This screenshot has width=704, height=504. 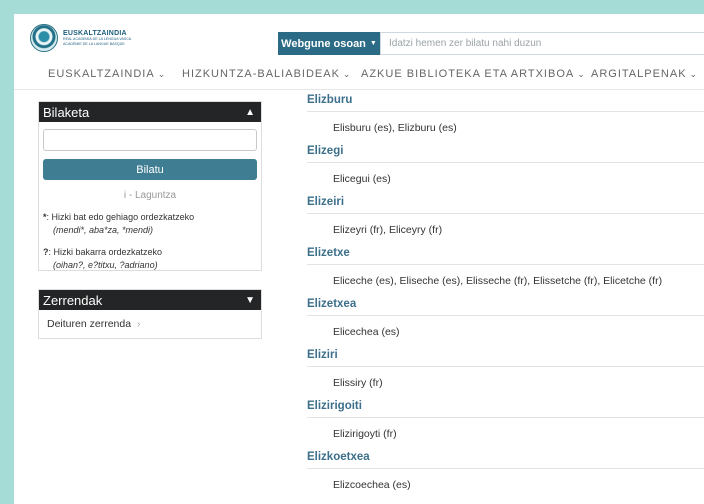 What do you see at coordinates (105, 252) in the screenshot?
I see `hint-text: : Hizki bakarra ordezkatzeko` at bounding box center [105, 252].